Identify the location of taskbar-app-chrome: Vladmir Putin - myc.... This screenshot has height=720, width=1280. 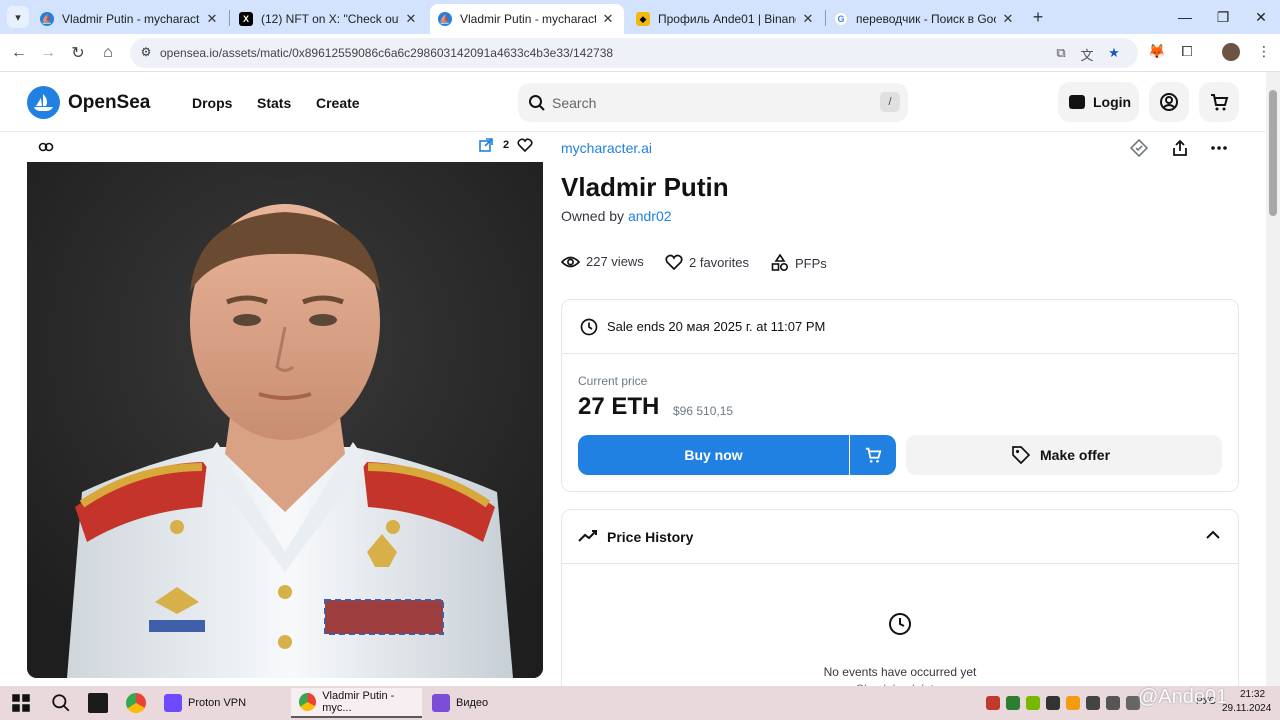
(356, 703).